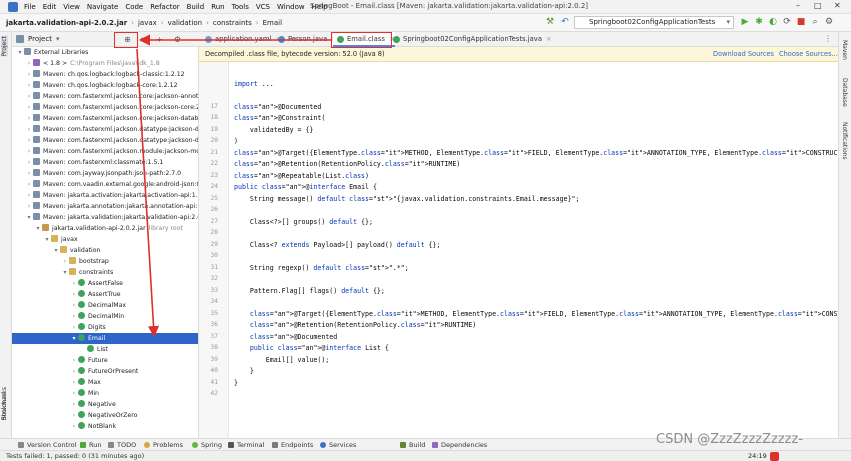 This screenshot has width=851, height=461. I want to click on breadcrumb-validation: validation, so click(185, 23).